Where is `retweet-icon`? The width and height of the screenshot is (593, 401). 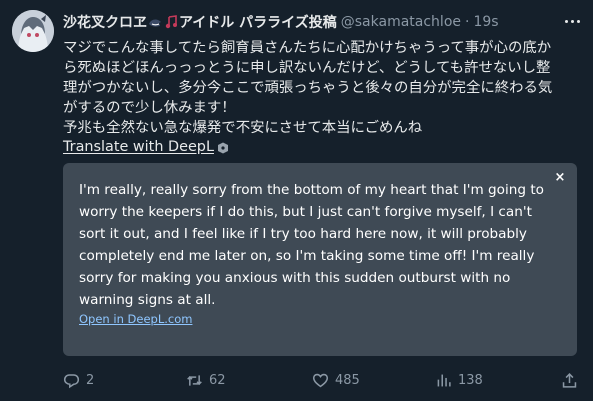
retweet-icon is located at coordinates (194, 380).